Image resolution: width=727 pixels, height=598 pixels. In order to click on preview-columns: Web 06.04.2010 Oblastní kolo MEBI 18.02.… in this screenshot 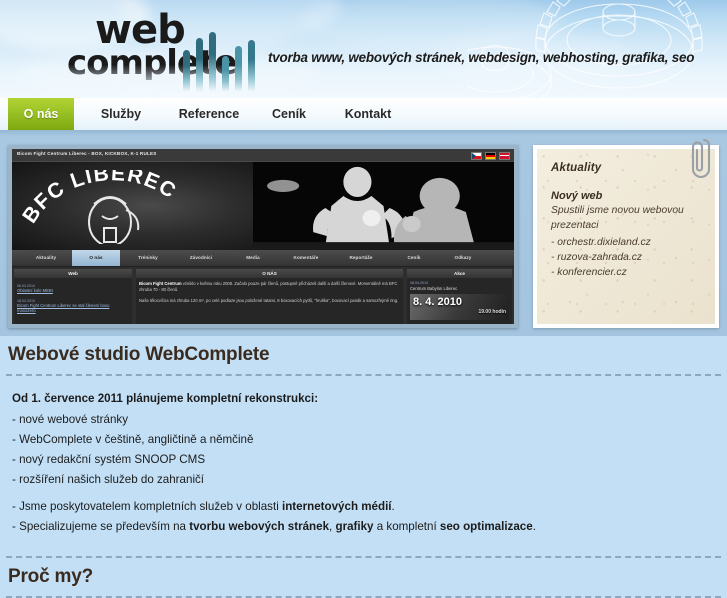, I will do `click(263, 295)`.